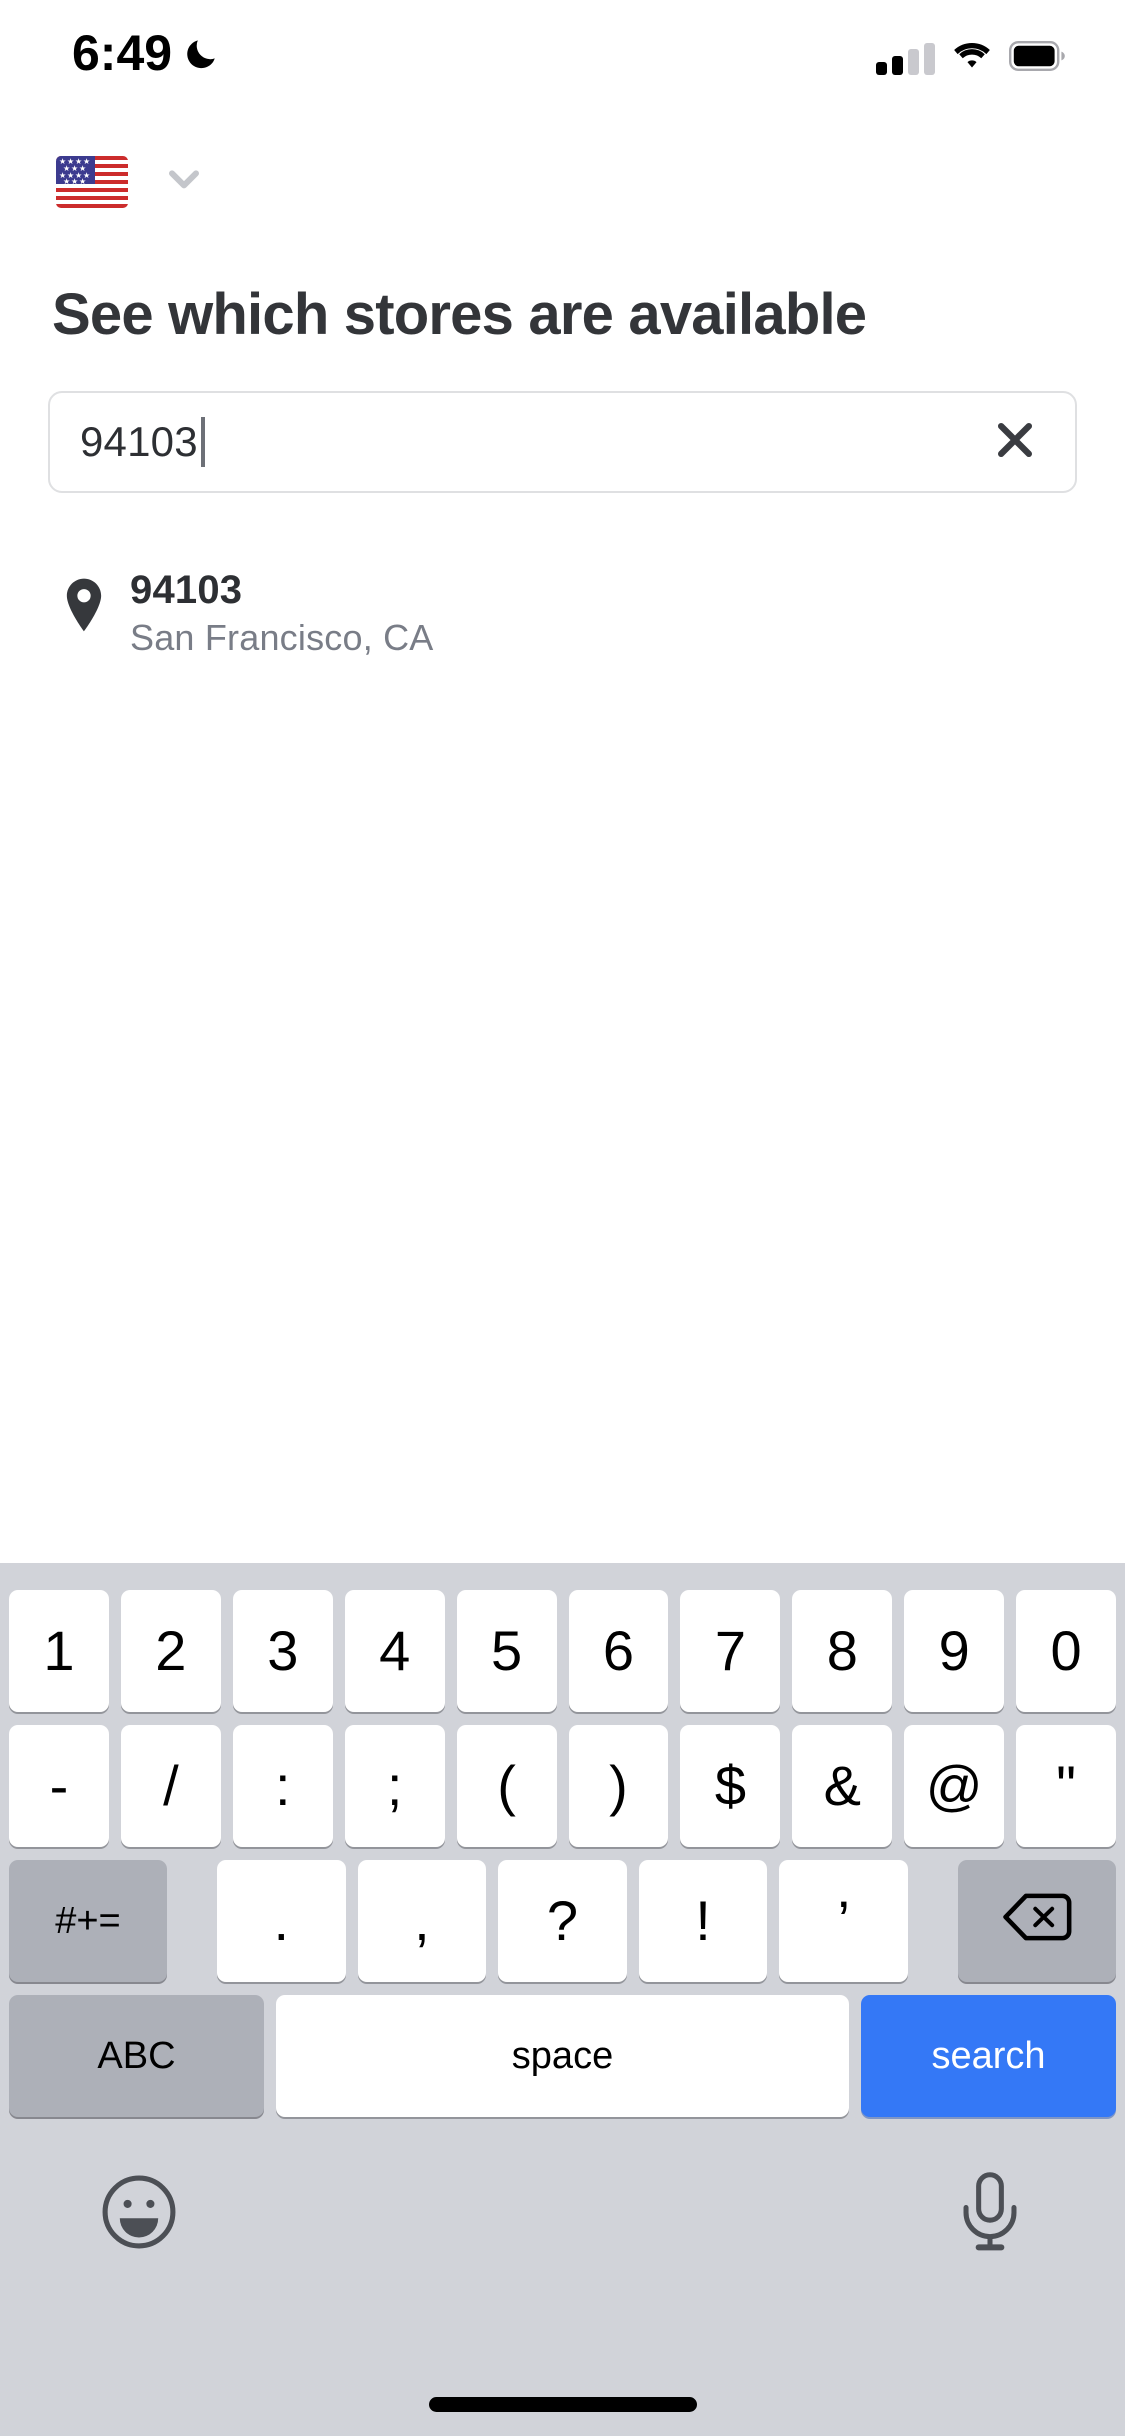 The height and width of the screenshot is (2436, 1125). What do you see at coordinates (394, 1786) in the screenshot?
I see `key-semicolon: ;` at bounding box center [394, 1786].